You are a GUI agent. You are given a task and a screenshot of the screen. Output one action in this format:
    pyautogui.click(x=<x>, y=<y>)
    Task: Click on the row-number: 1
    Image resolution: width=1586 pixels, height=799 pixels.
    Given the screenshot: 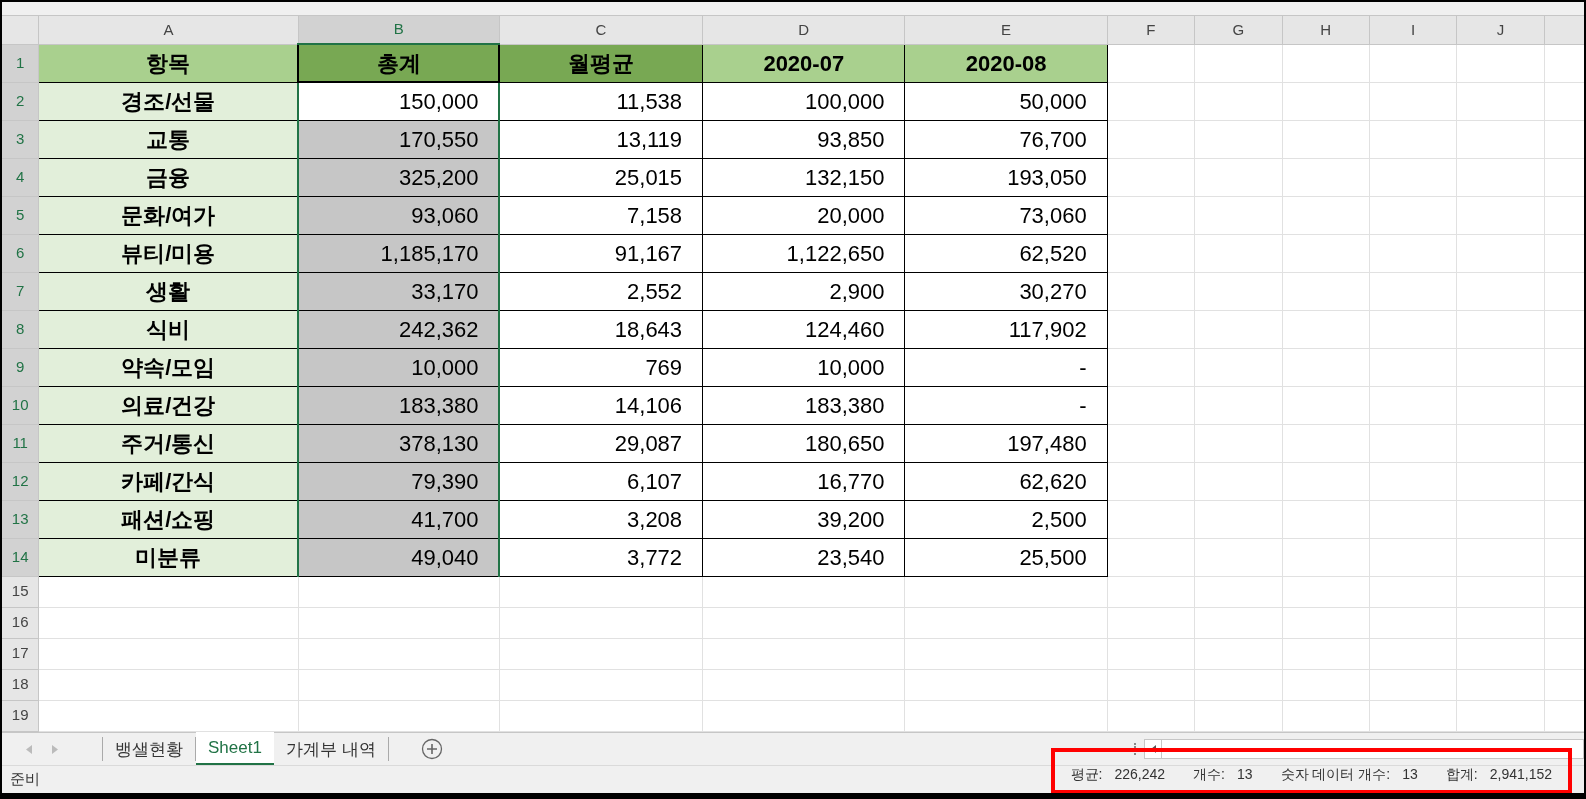 What is the action you would take?
    pyautogui.click(x=20, y=63)
    